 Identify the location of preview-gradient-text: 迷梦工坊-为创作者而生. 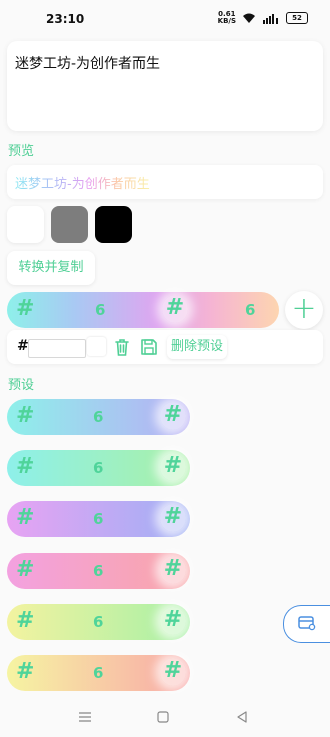
(82, 182).